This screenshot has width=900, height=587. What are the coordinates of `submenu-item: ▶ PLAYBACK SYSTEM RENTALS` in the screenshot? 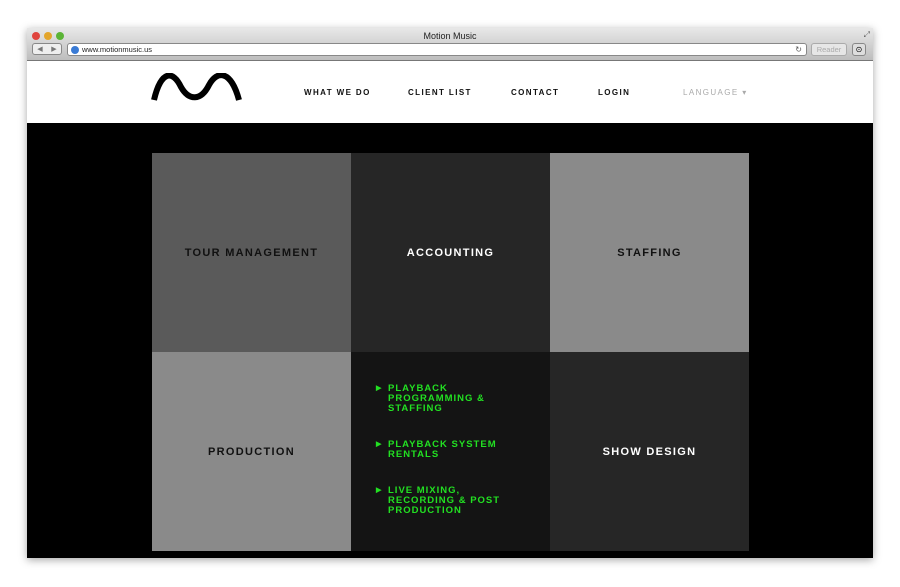 It's located at (463, 450).